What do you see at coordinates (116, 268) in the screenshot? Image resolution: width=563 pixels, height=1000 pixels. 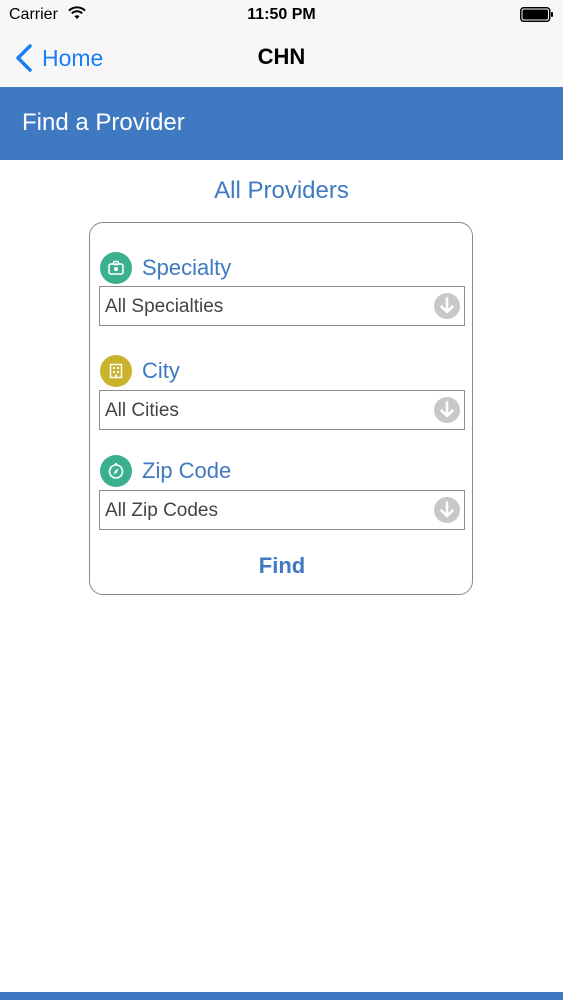 I see `briefcase-icon` at bounding box center [116, 268].